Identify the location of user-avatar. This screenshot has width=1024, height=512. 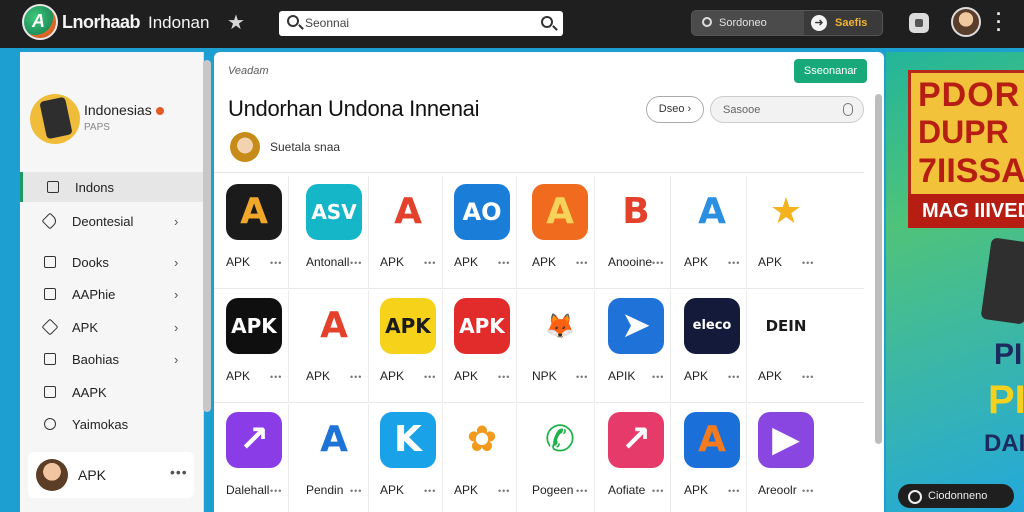
(966, 22).